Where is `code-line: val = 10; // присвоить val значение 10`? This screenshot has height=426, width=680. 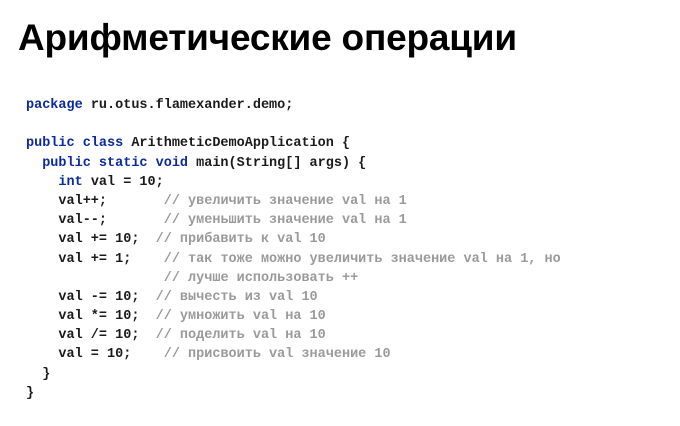
code-line: val = 10; // присвоить val значение 10 is located at coordinates (293, 354).